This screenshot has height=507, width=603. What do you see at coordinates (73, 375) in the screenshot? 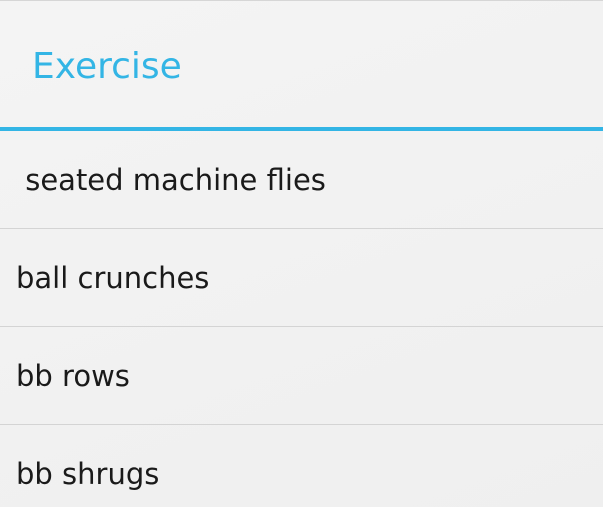
I see `exercise-label: bb rows` at bounding box center [73, 375].